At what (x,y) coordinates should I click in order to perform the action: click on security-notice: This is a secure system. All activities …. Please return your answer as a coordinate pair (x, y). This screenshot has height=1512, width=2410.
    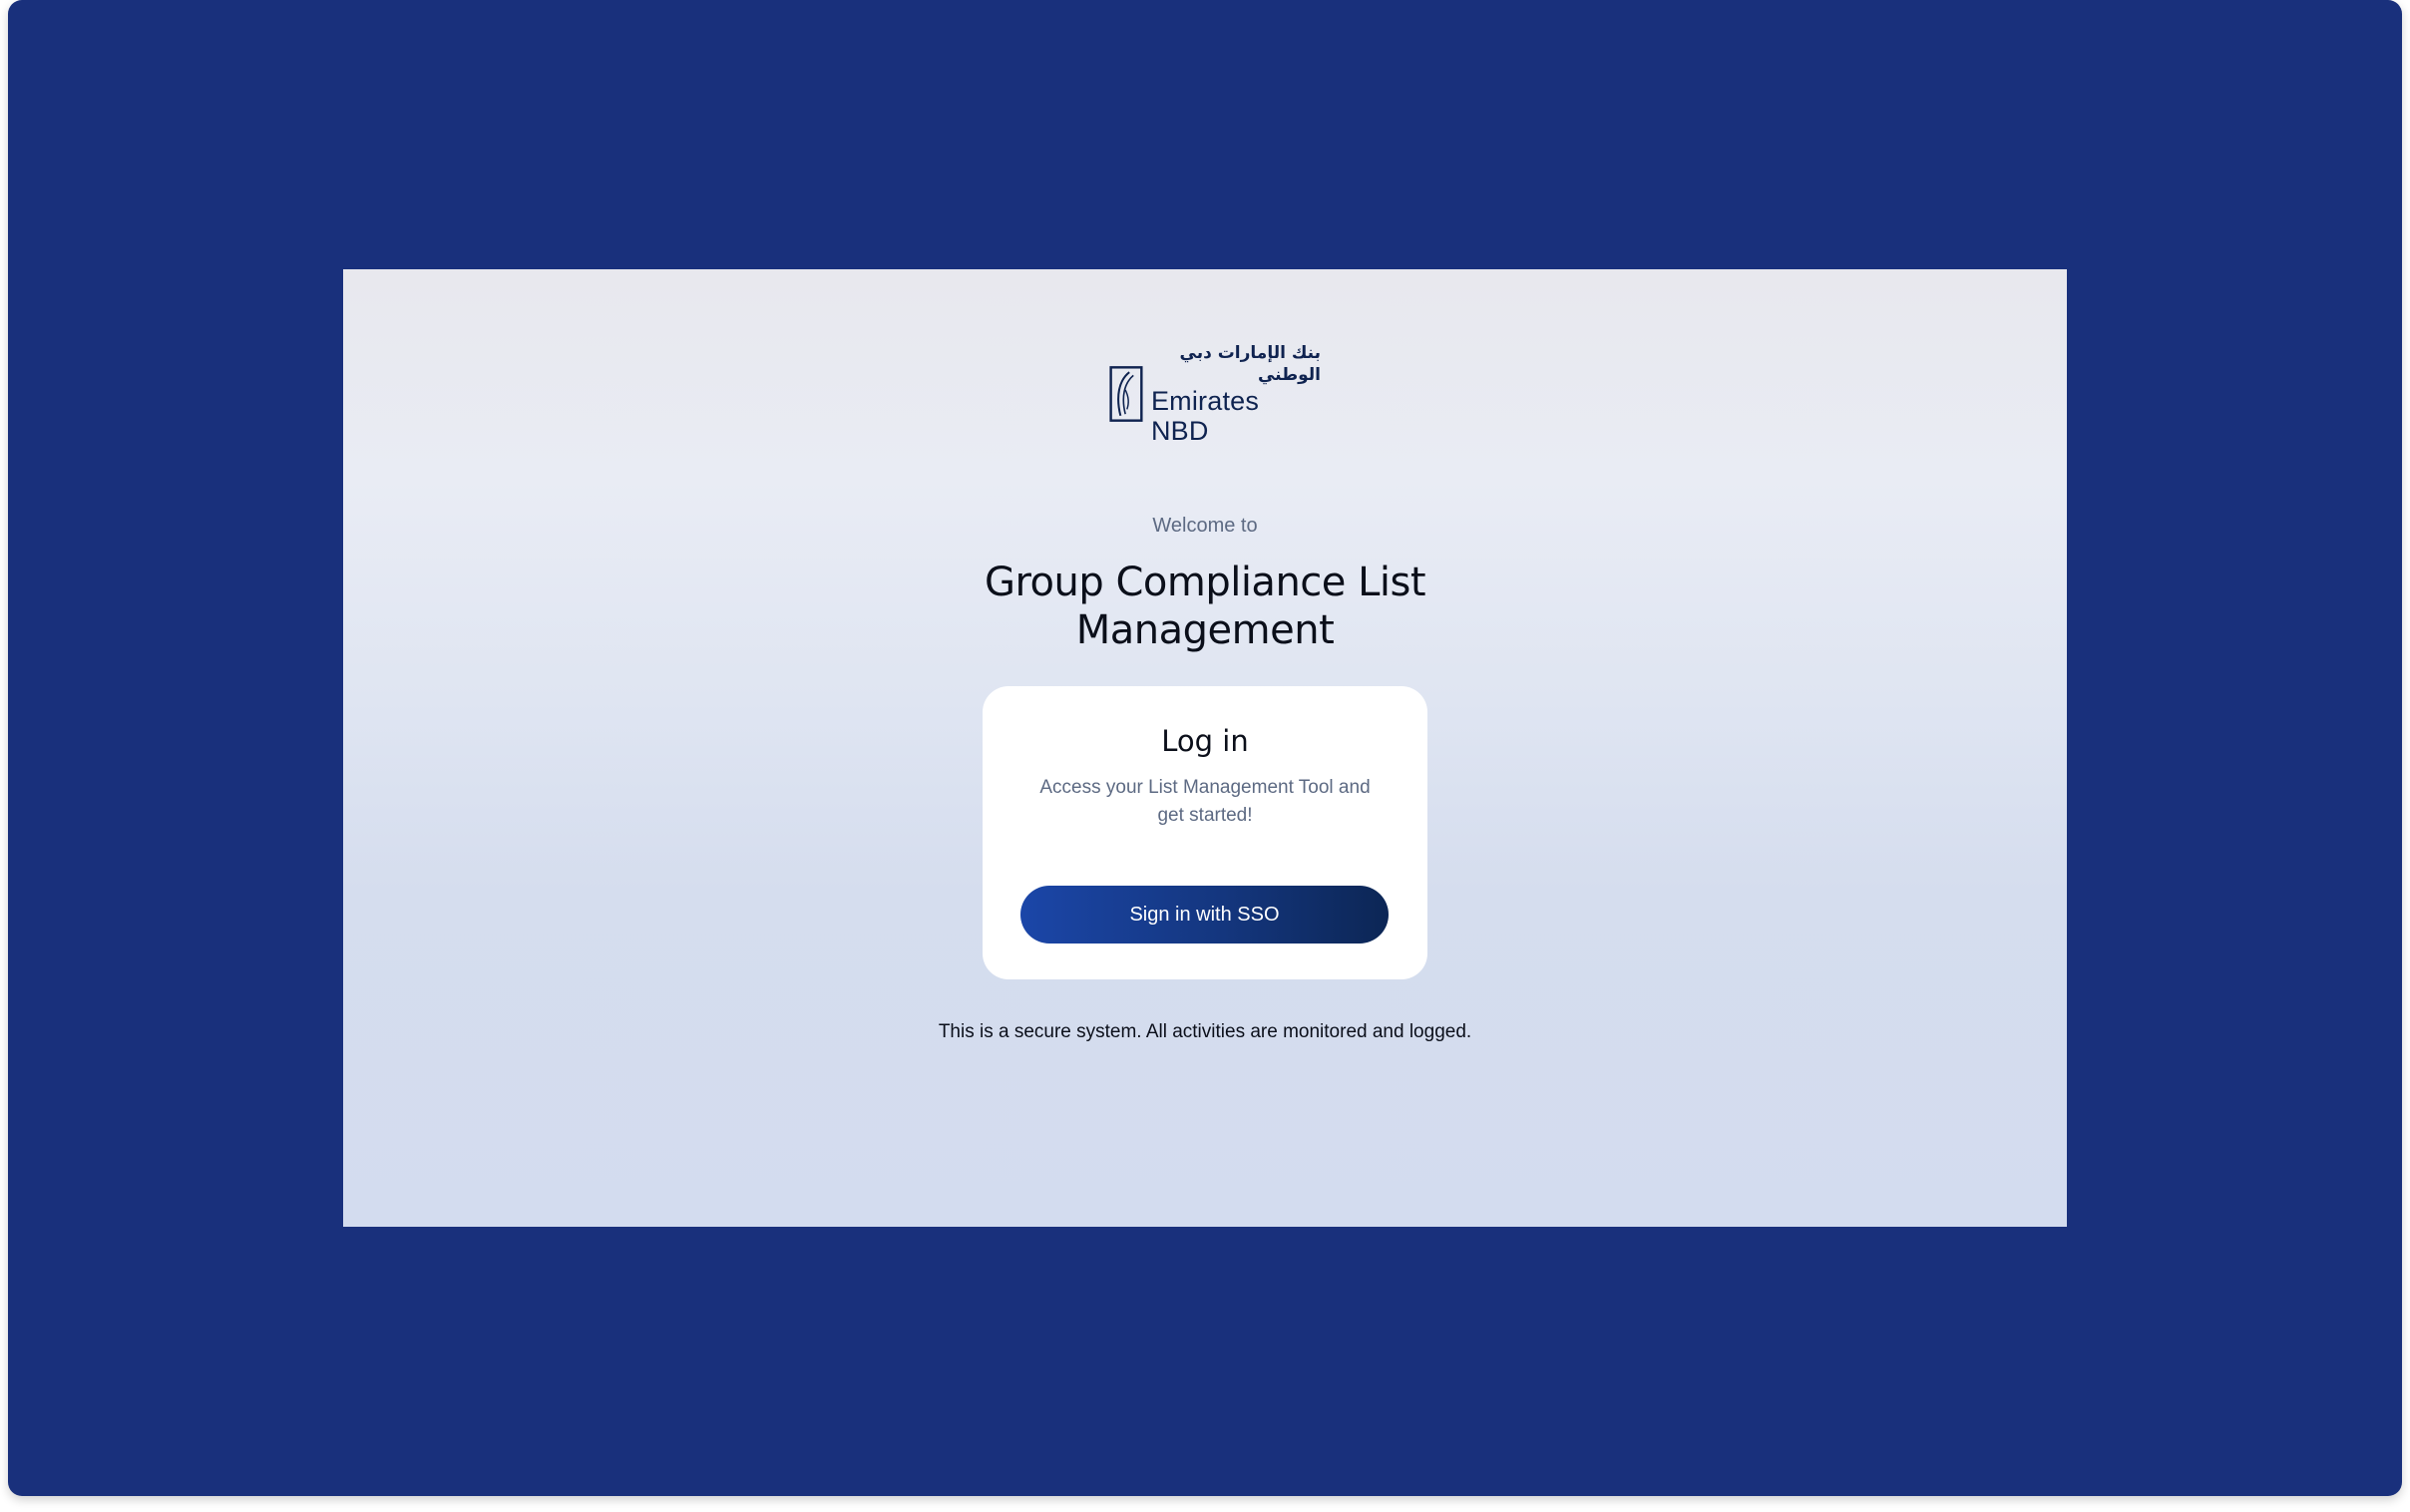
    Looking at the image, I should click on (1205, 1031).